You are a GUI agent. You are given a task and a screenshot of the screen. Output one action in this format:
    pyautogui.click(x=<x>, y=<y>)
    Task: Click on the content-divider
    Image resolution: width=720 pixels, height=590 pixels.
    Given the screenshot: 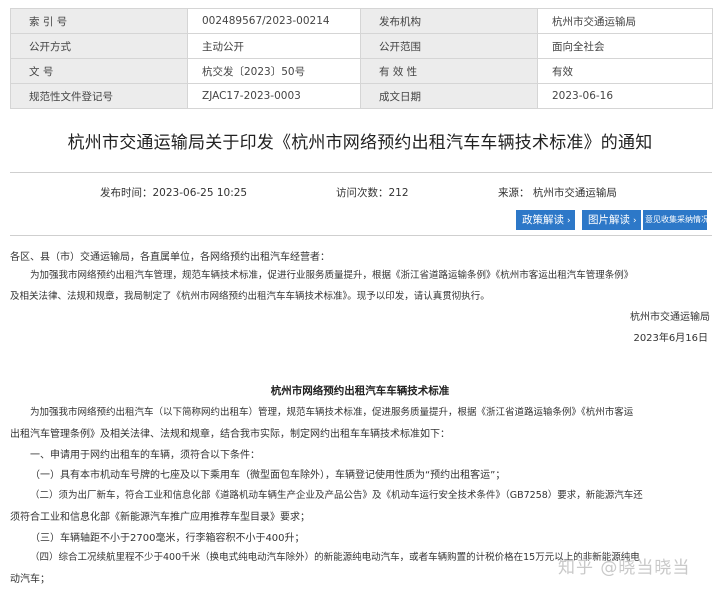 What is the action you would take?
    pyautogui.click(x=361, y=235)
    